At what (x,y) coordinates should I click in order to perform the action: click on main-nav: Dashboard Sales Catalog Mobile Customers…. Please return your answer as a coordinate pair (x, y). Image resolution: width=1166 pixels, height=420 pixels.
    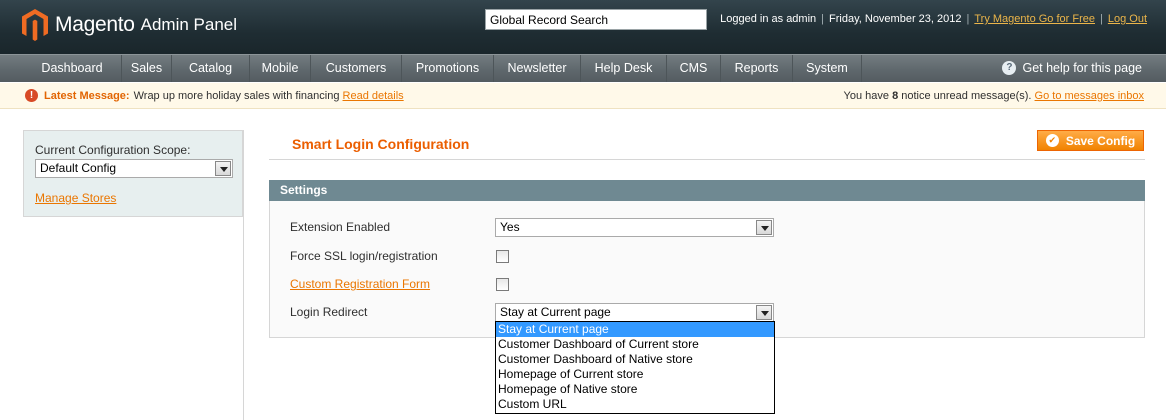
    Looking at the image, I should click on (583, 68).